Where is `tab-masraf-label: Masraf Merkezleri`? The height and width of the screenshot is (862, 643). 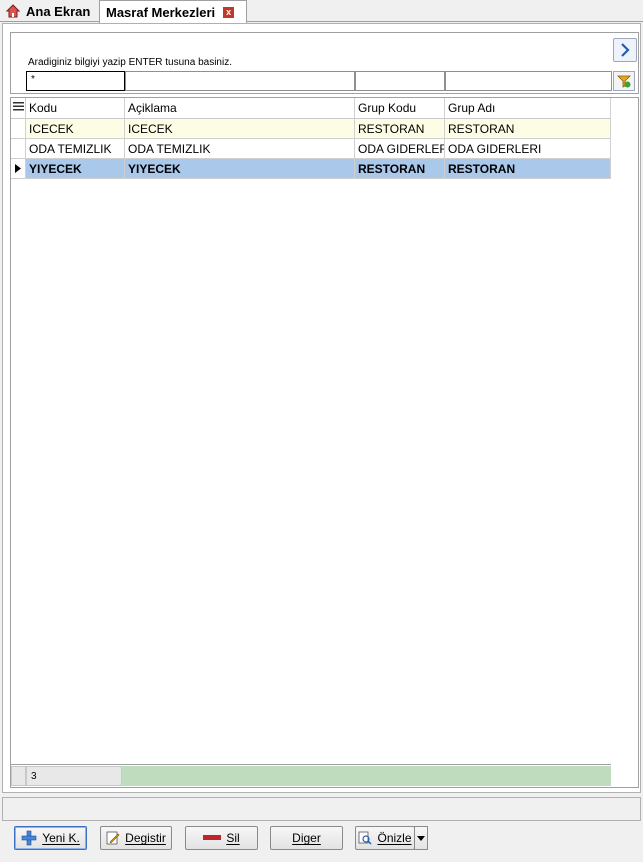 tab-masraf-label: Masraf Merkezleri is located at coordinates (161, 12).